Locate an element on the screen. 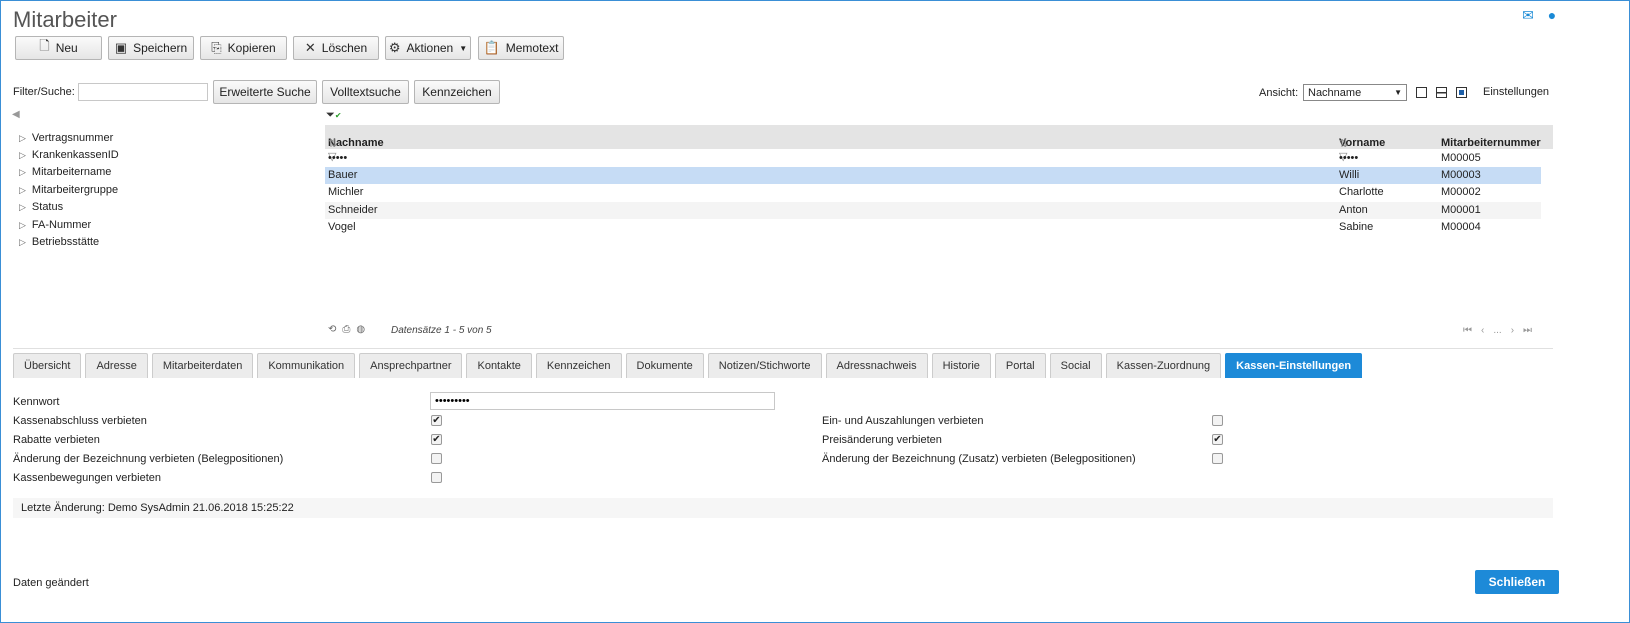 The width and height of the screenshot is (1630, 623). view-select: Nachname ▼ is located at coordinates (1355, 92).